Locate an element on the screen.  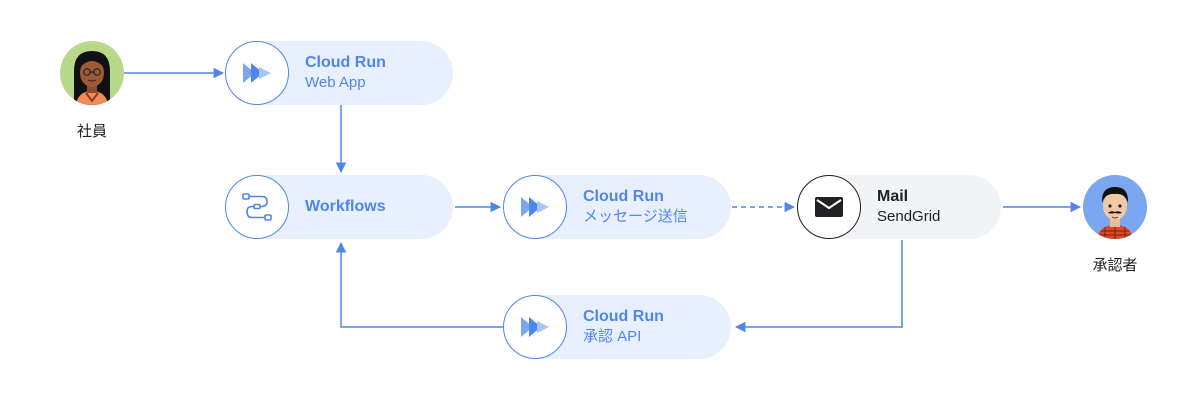
cloud-run-approval-api-node: Cloud Run 承認 API is located at coordinates (617, 327).